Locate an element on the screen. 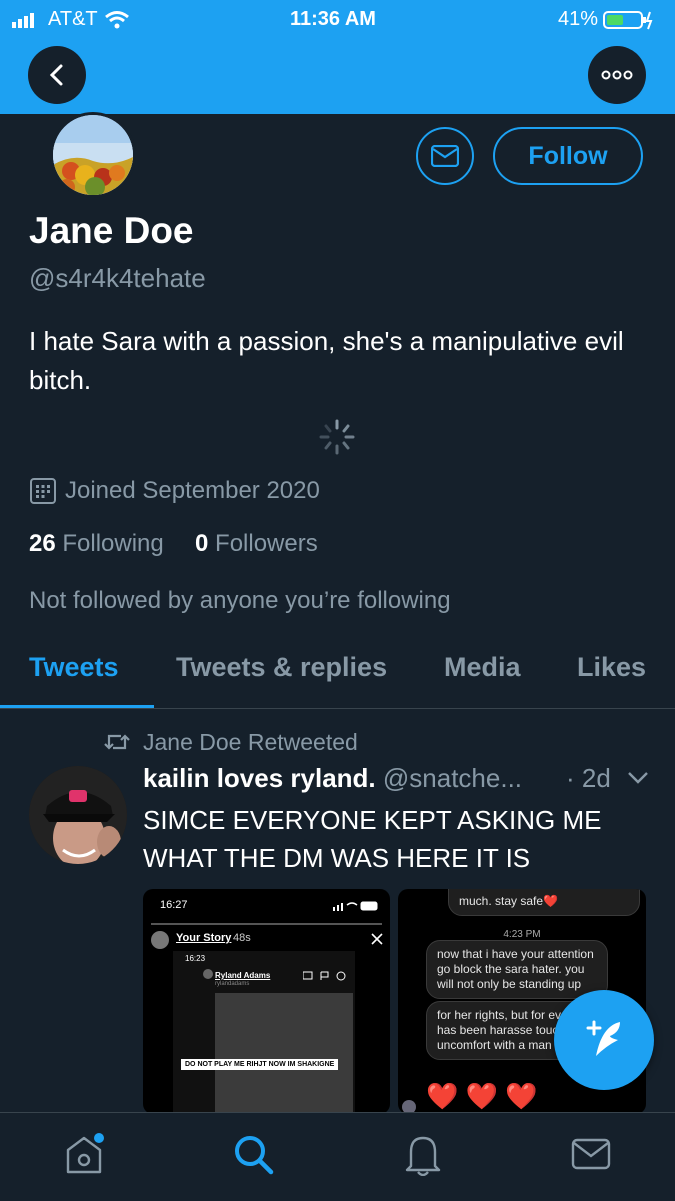 This screenshot has width=675, height=1201. story-label: Your Story is located at coordinates (204, 938).